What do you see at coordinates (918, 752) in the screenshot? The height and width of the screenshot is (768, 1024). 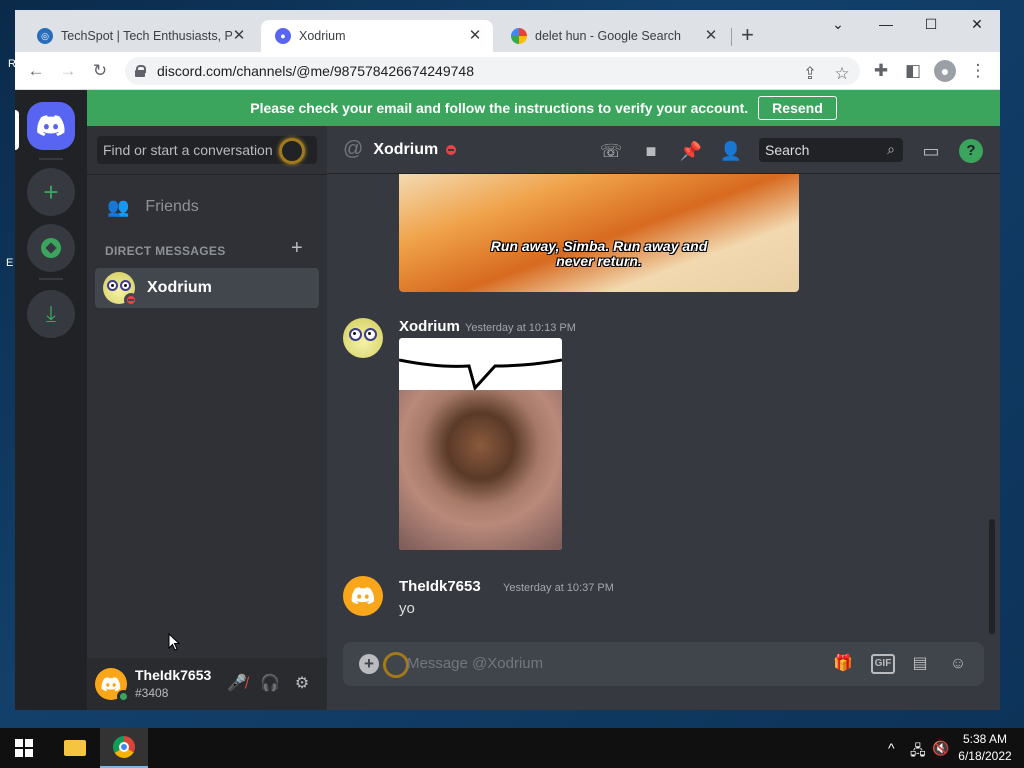 I see `network-icon: 🖧` at bounding box center [918, 752].